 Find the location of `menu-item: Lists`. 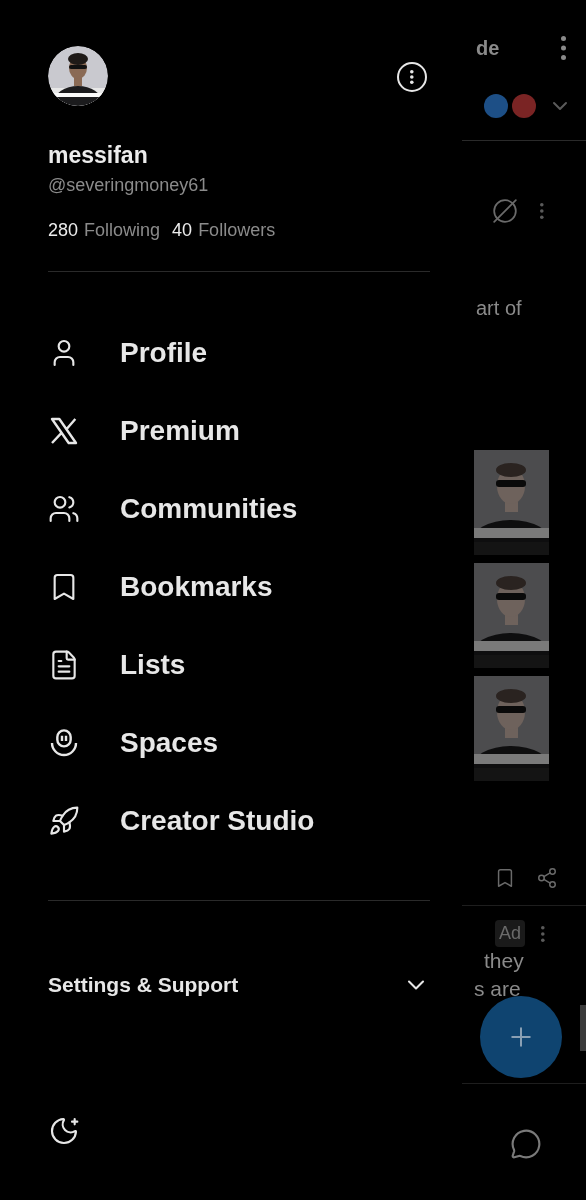

menu-item: Lists is located at coordinates (239, 664).